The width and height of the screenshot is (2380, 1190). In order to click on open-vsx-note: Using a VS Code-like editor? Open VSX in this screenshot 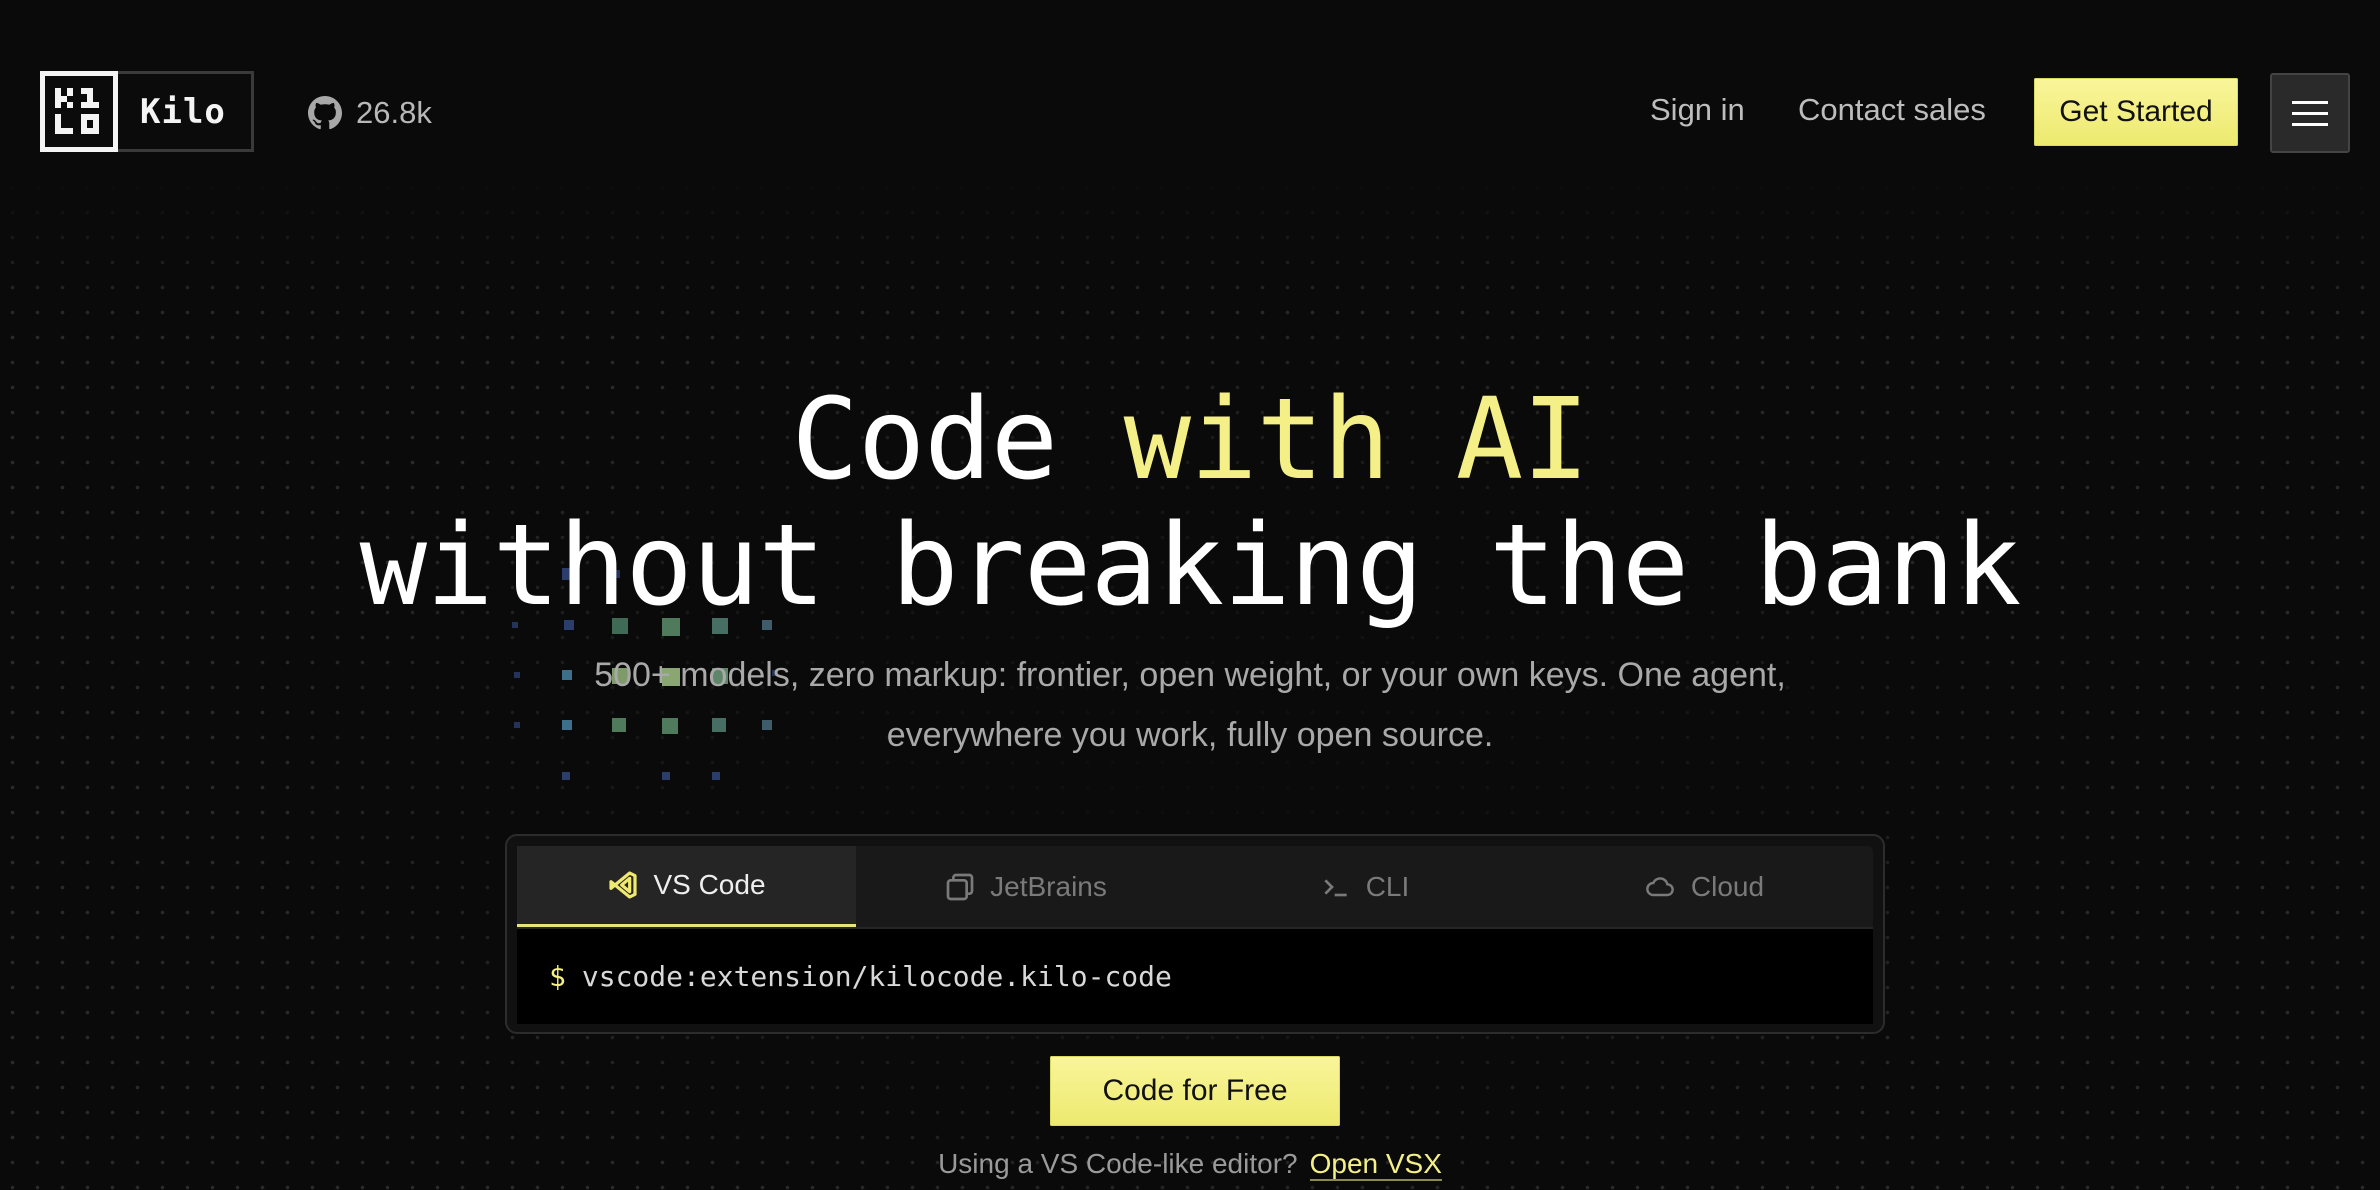, I will do `click(1190, 1164)`.